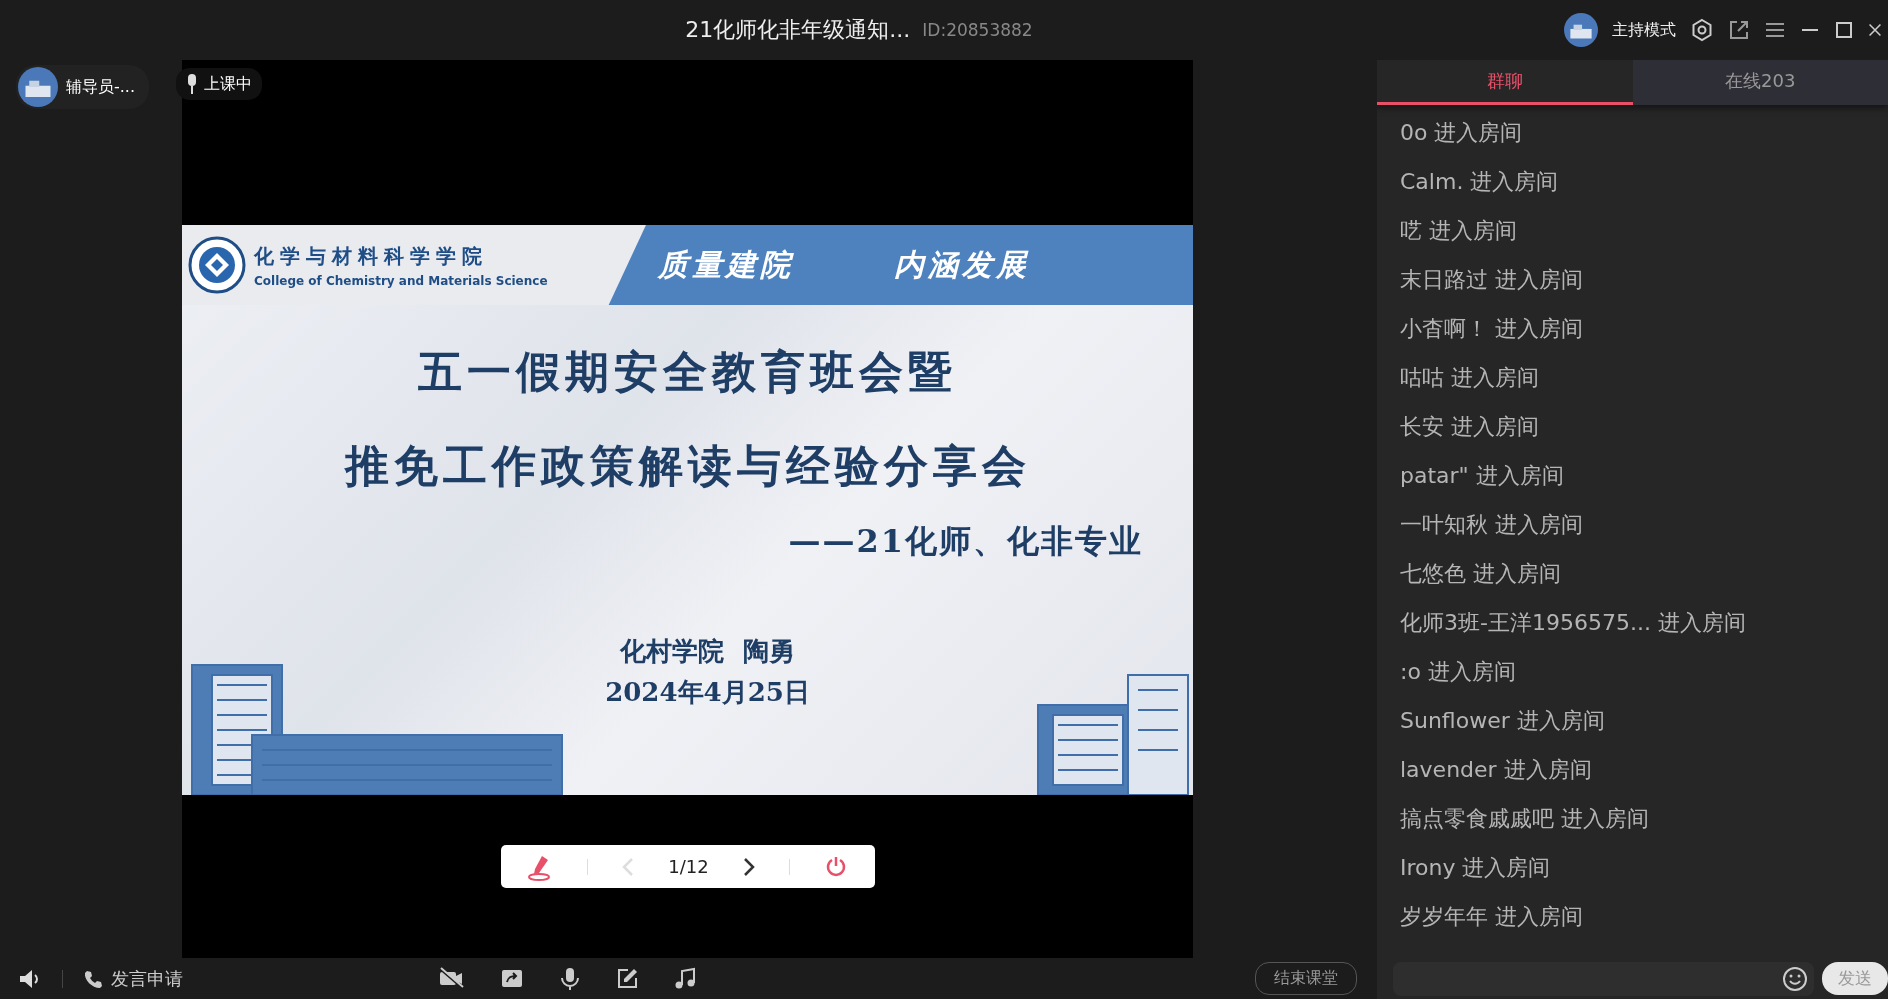  Describe the element at coordinates (707, 692) in the screenshot. I see `slide-date: 2024年4月25日` at that location.